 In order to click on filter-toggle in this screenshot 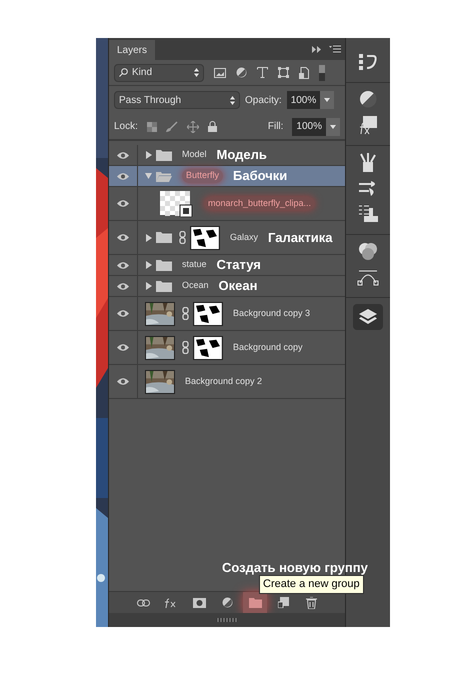, I will do `click(322, 72)`.